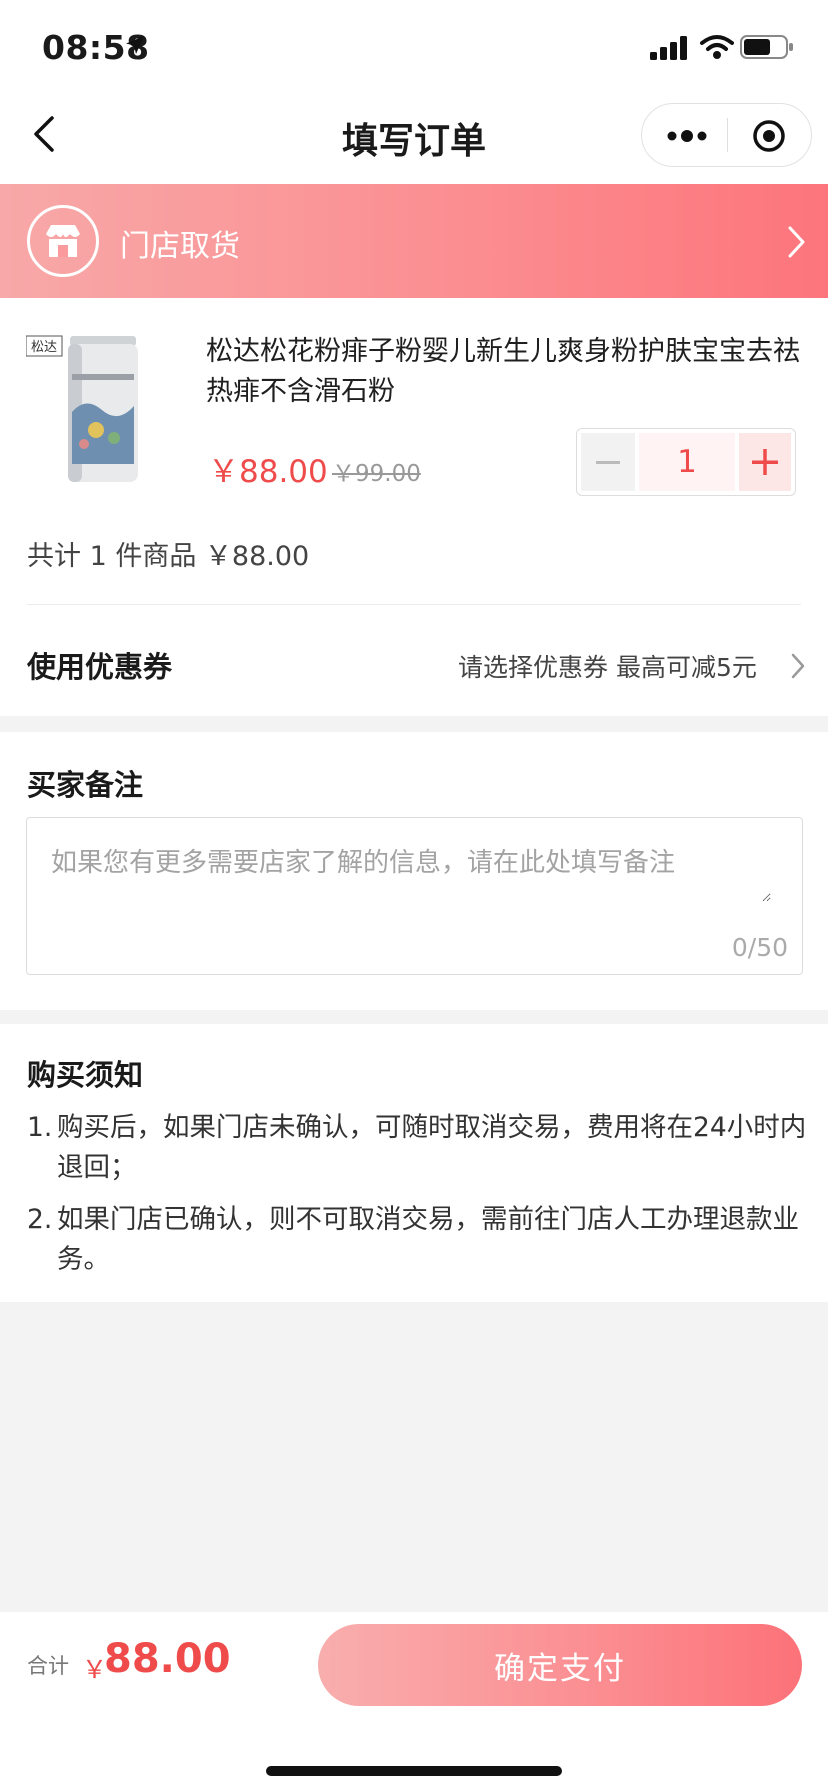 This screenshot has width=828, height=1792. I want to click on remark-title: 买家备注, so click(85, 785).